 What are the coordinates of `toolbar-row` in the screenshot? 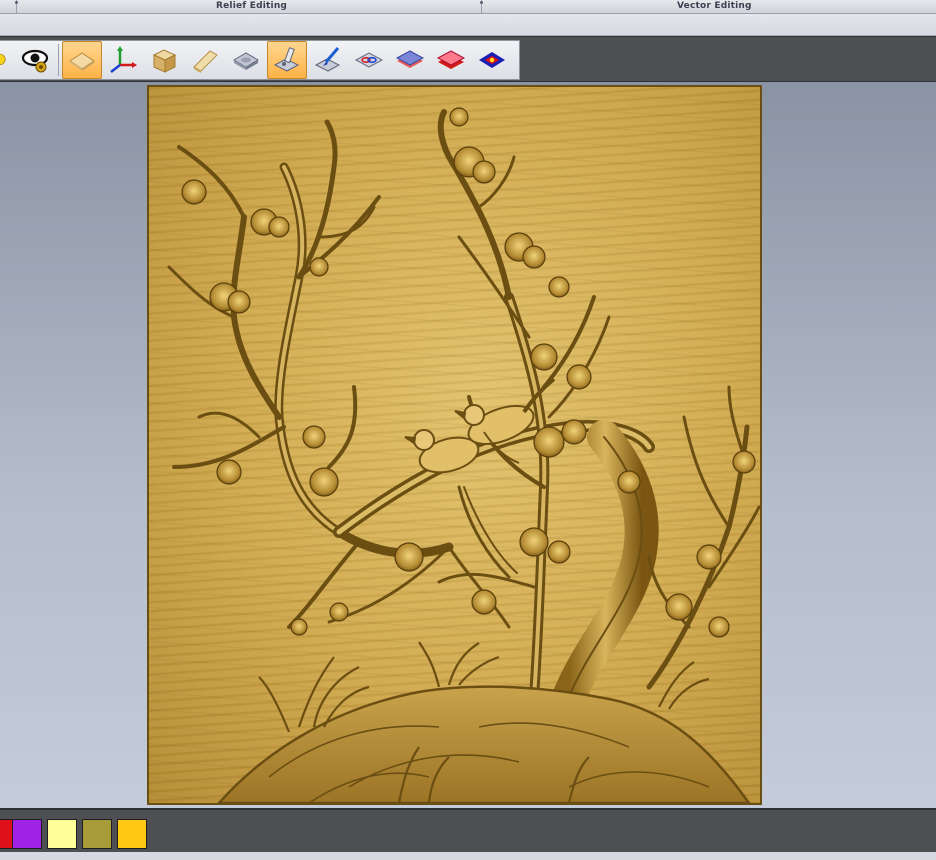 It's located at (468, 59).